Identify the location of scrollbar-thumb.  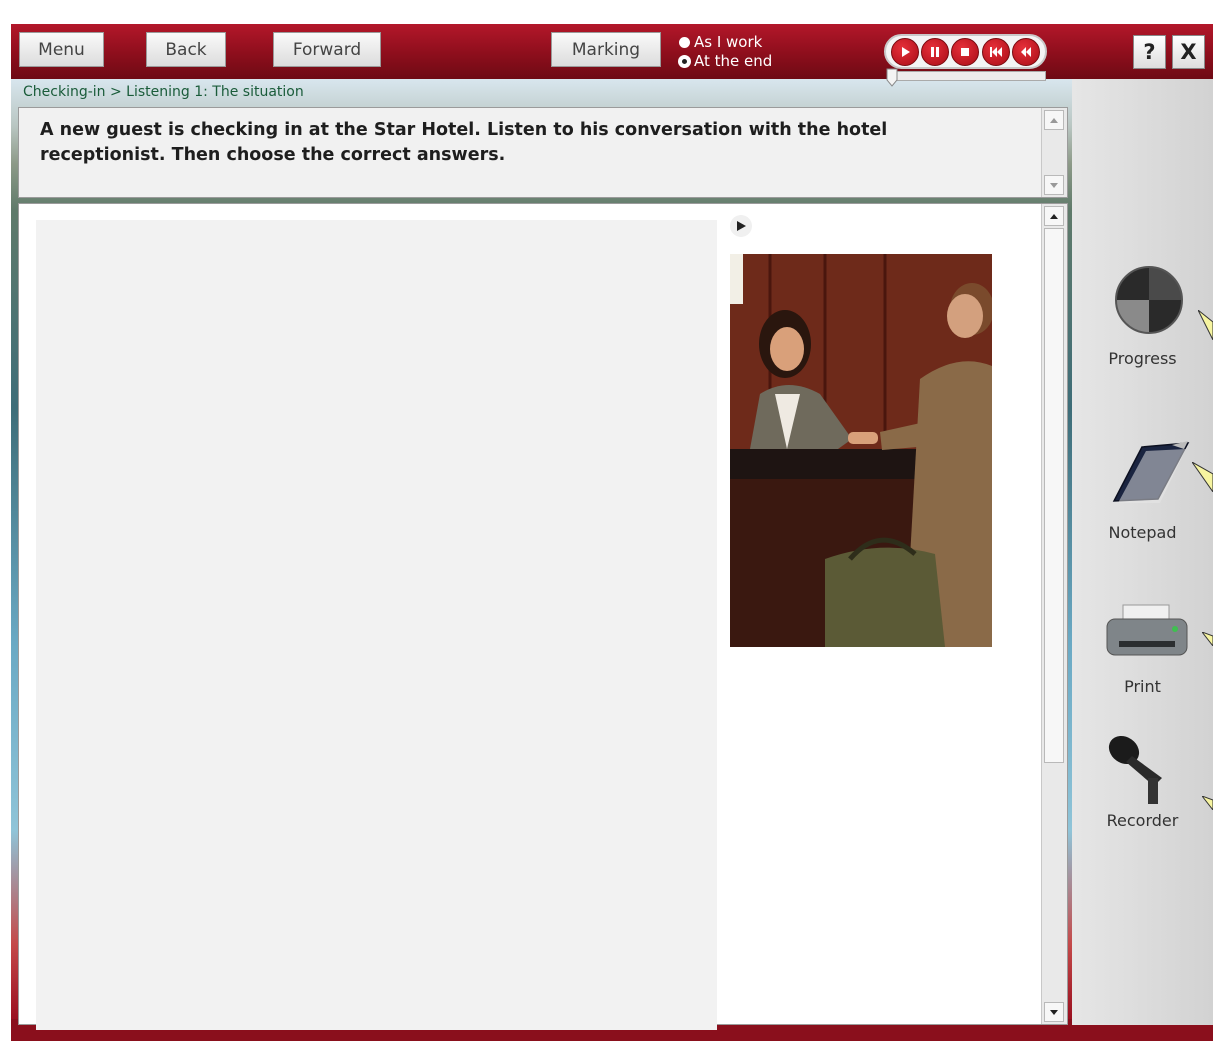
(1054, 495).